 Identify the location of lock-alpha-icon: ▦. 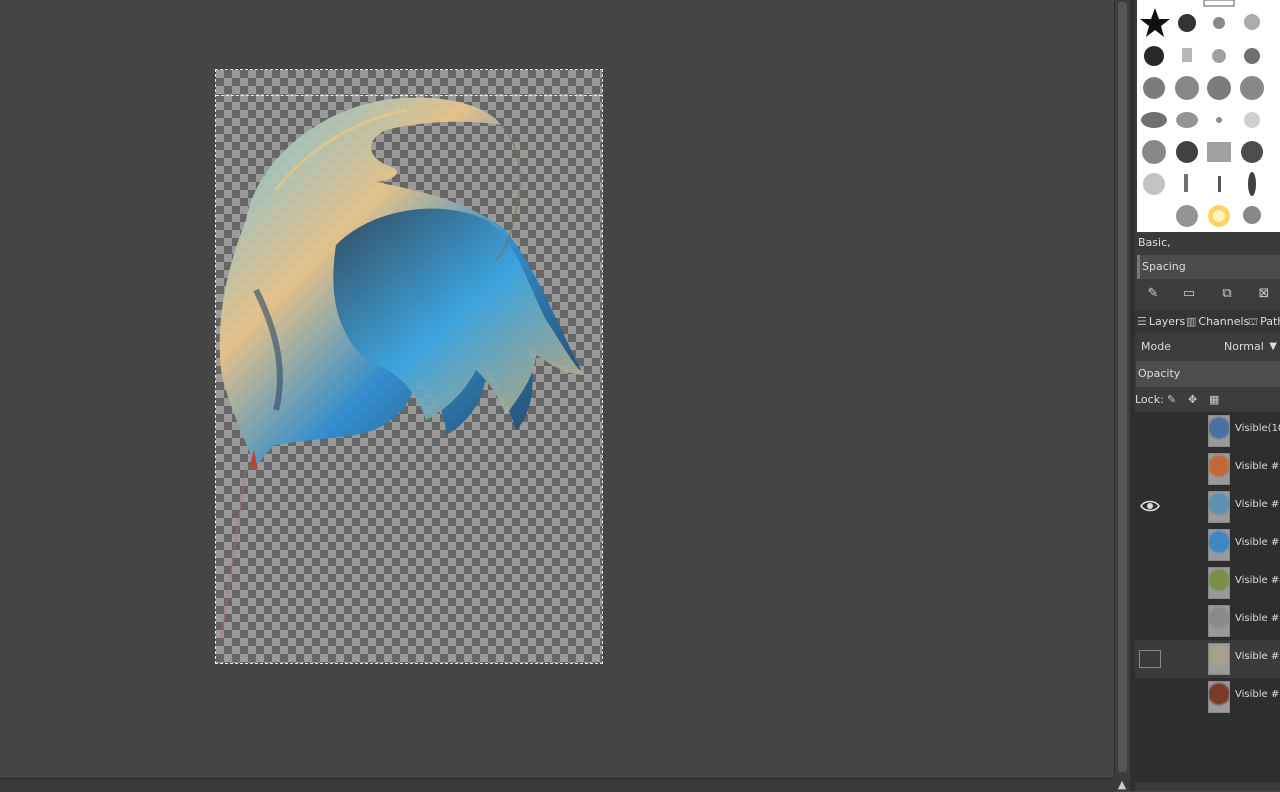
(1214, 400).